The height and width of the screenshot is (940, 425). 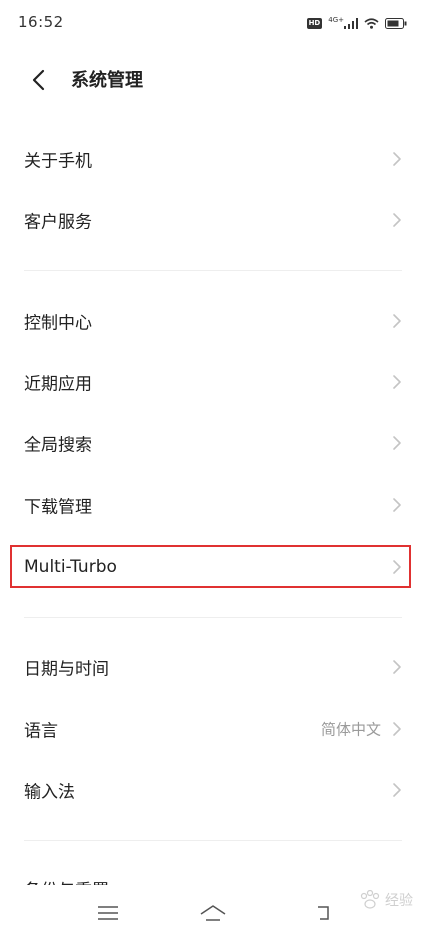 What do you see at coordinates (107, 80) in the screenshot?
I see `page-title: 系统管理` at bounding box center [107, 80].